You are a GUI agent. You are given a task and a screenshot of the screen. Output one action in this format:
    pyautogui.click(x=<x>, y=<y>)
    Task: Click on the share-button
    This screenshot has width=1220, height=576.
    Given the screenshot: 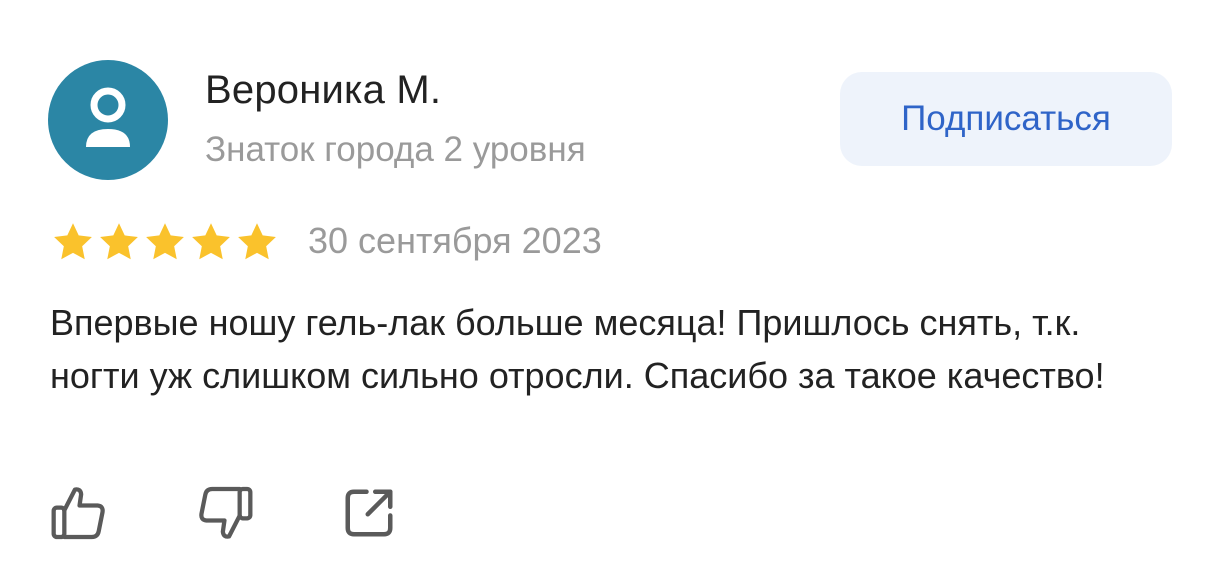 What is the action you would take?
    pyautogui.click(x=369, y=513)
    